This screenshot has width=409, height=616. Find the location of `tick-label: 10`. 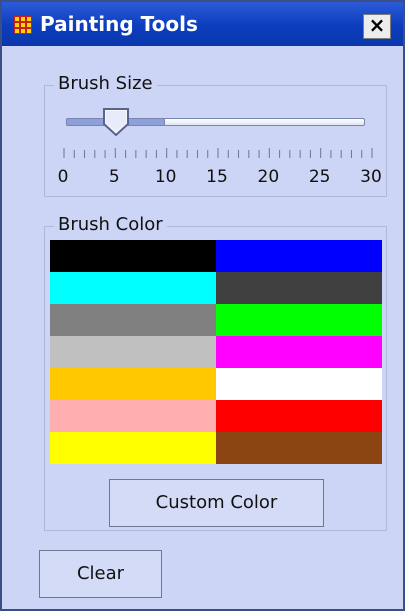

tick-label: 10 is located at coordinates (165, 177).